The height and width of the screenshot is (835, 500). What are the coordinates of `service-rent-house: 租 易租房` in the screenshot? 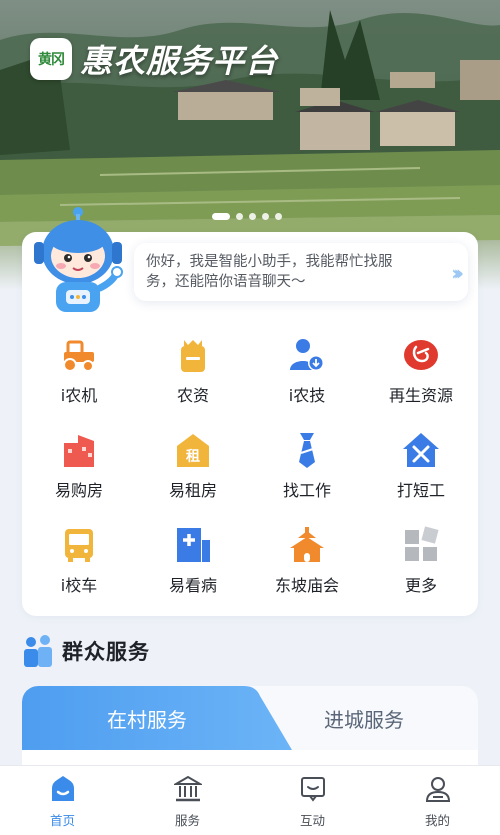 It's located at (193, 468).